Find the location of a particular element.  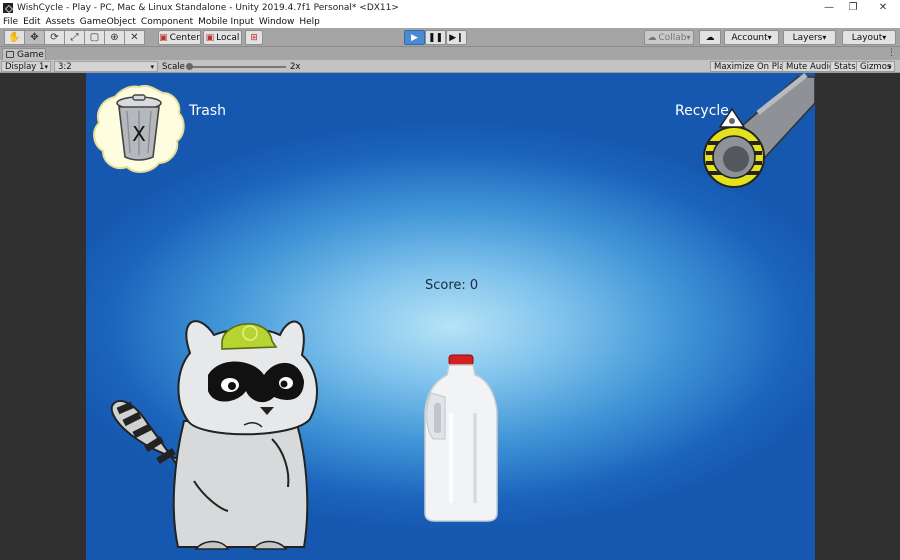

aspect-label: 3:2 is located at coordinates (65, 66).